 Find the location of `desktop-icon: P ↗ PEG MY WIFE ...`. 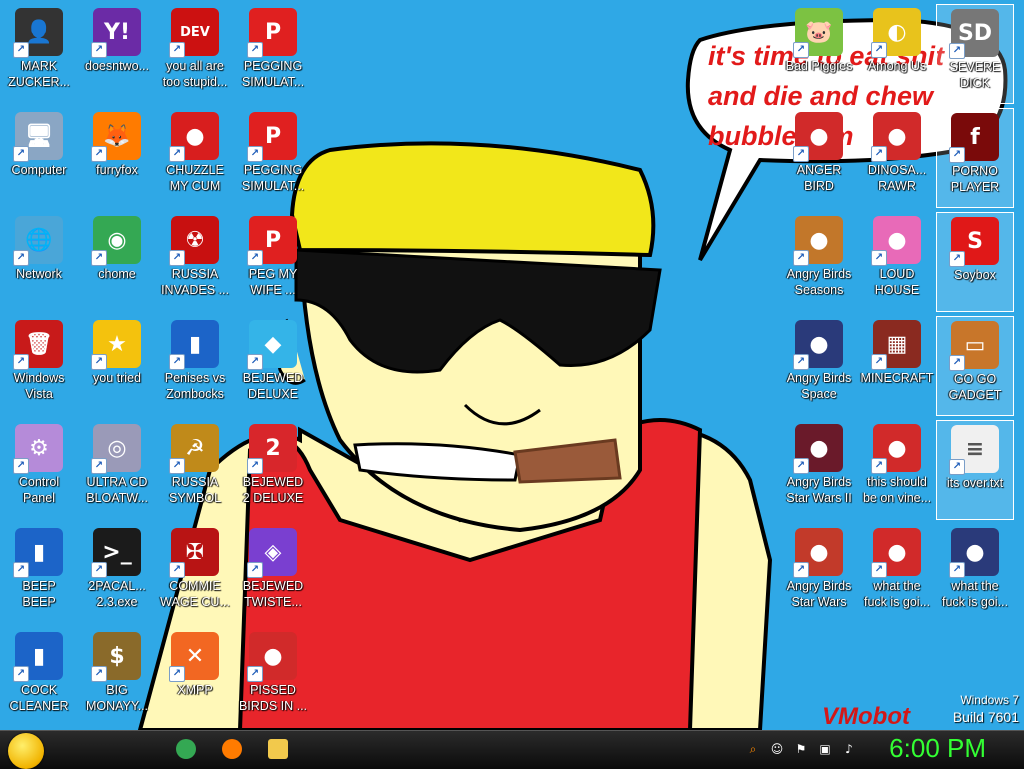

desktop-icon: P ↗ PEG MY WIFE ... is located at coordinates (273, 262).